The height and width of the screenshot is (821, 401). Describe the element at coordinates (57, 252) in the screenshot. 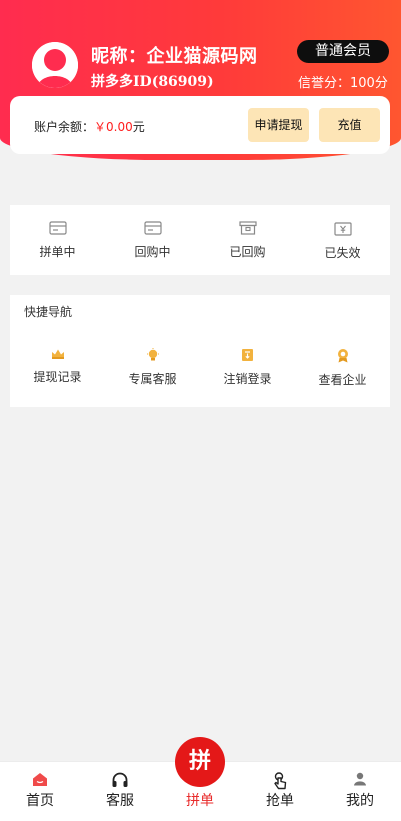

I see `status-label: 拼单中` at that location.